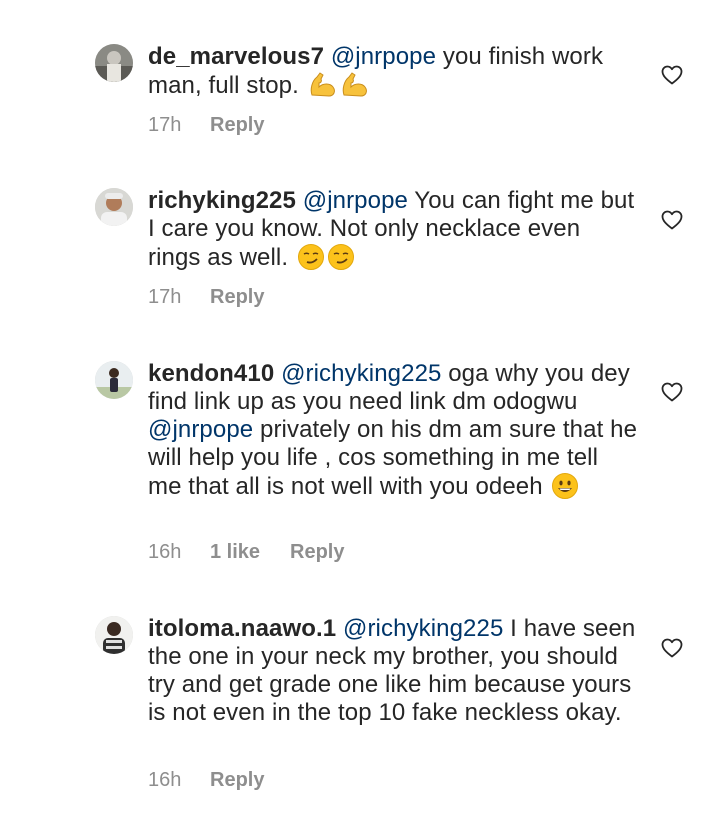 This screenshot has width=720, height=830. What do you see at coordinates (206, 780) in the screenshot?
I see `comment-meta: 16h Reply` at bounding box center [206, 780].